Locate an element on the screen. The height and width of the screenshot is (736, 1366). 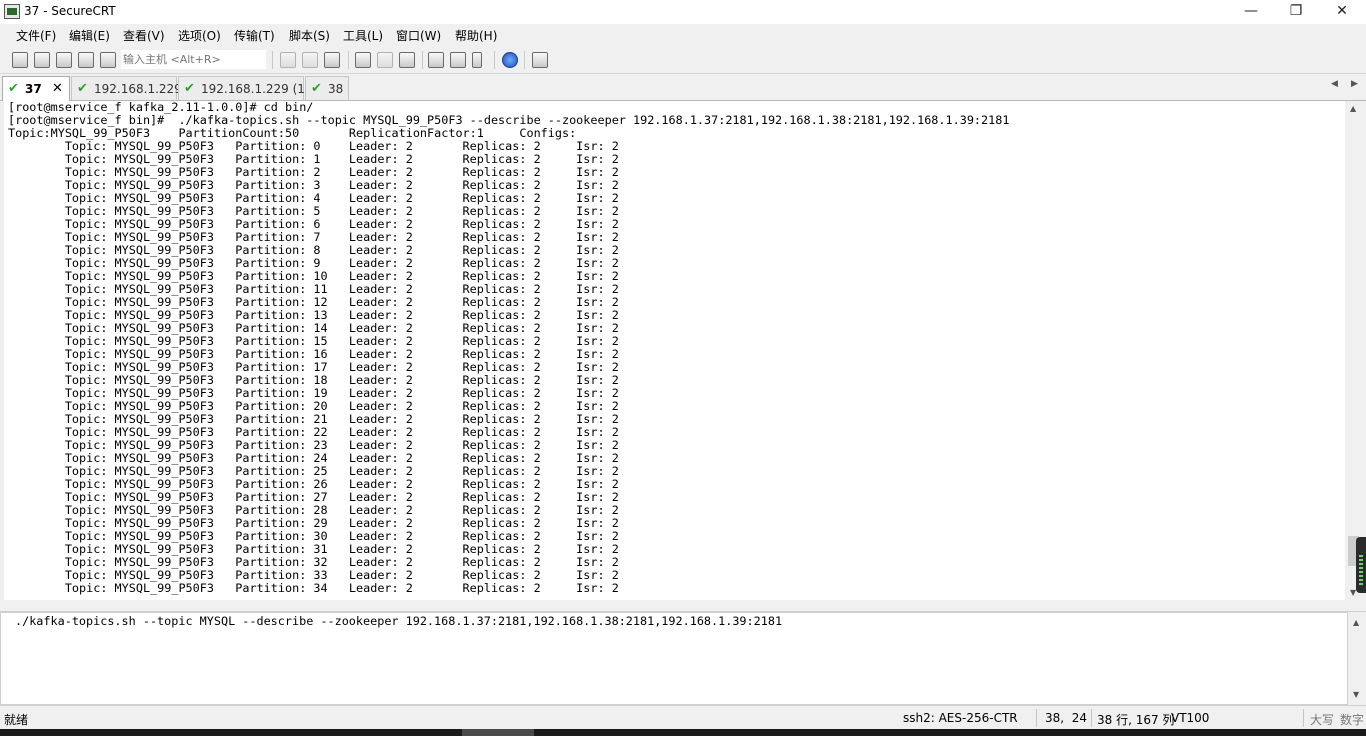
menu-script: 脚本(S) is located at coordinates (309, 35).